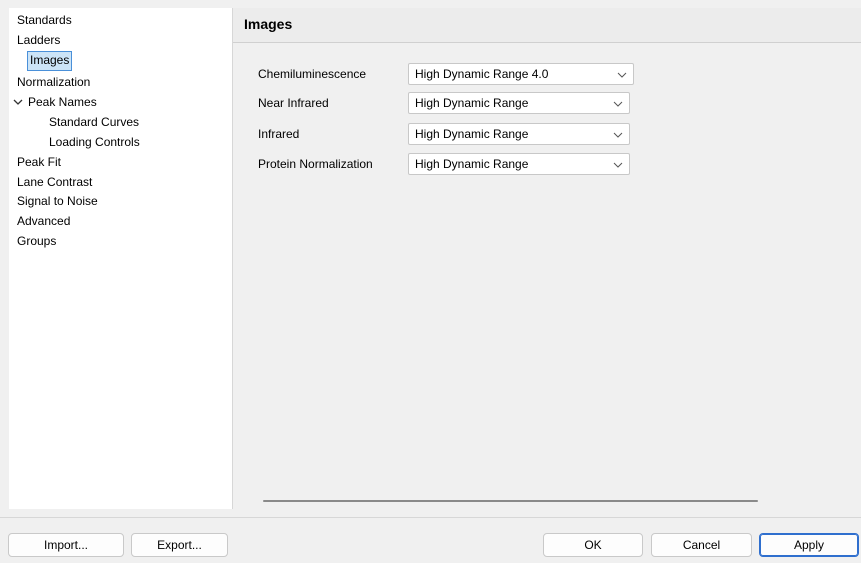 This screenshot has width=861, height=563. I want to click on tree-item-advanced: Advanced, so click(43, 221).